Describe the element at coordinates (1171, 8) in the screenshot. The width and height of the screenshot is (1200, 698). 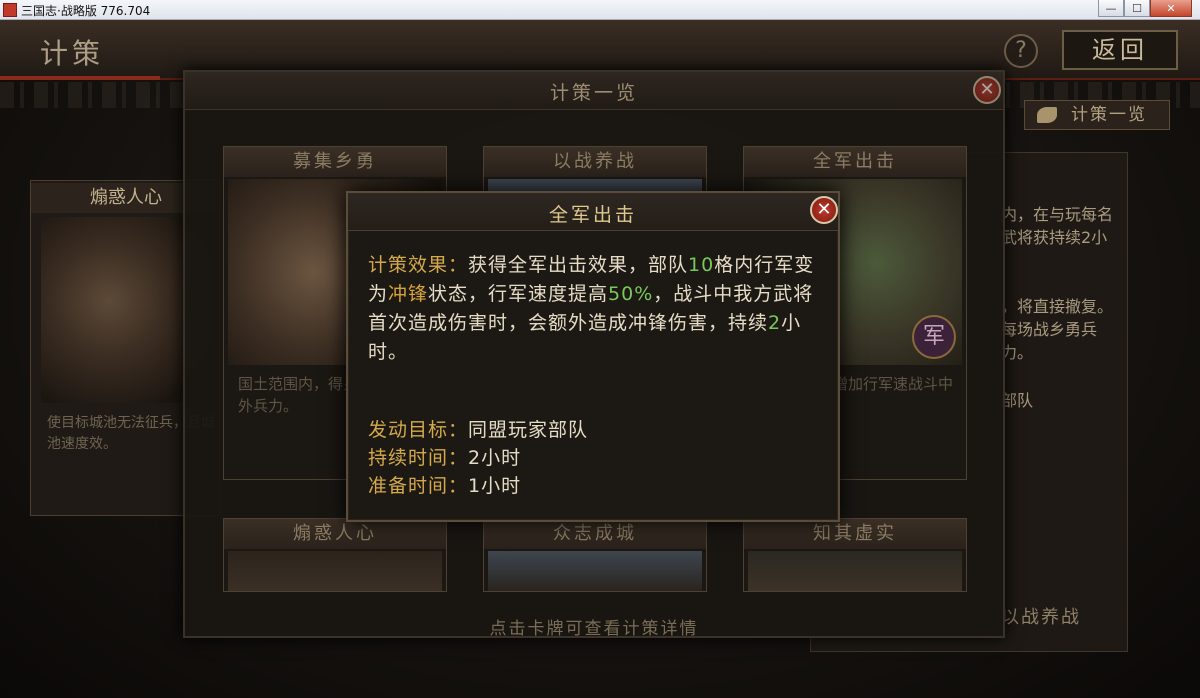
I see `window-close-button: ✕` at that location.